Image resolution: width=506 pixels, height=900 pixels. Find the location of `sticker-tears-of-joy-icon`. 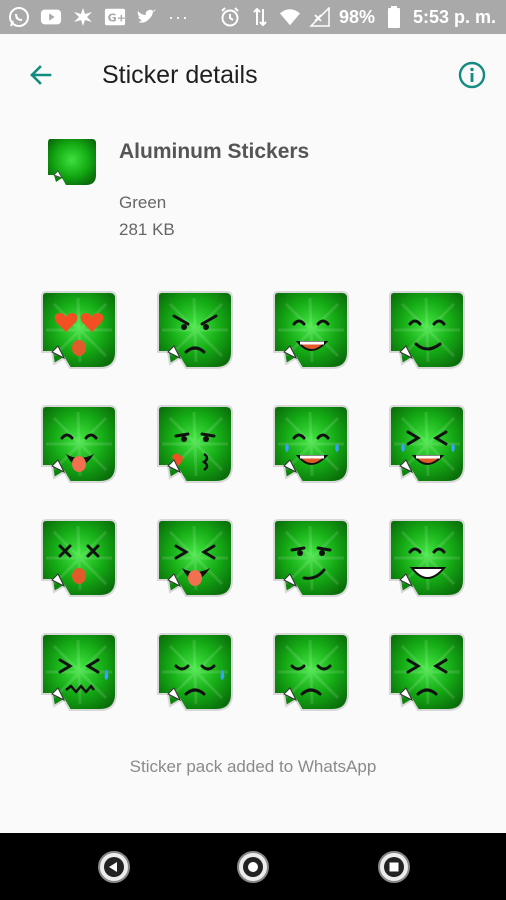

sticker-tears-of-joy-icon is located at coordinates (311, 444).